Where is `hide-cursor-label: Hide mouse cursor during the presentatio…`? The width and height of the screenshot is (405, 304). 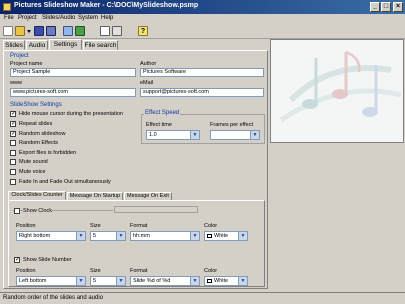
hide-cursor-label: Hide mouse cursor during the presentatio… is located at coordinates (71, 114).